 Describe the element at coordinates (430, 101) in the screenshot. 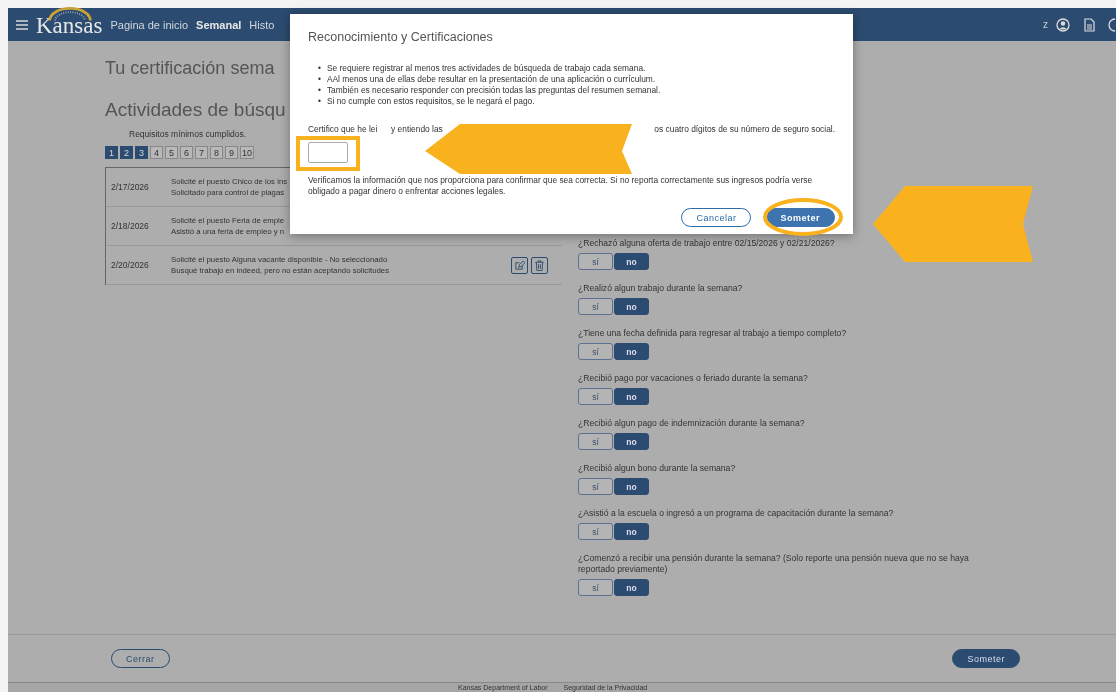

I see `requirement-text: Si no cumple con estos requisitos, se le negará el pago.` at that location.